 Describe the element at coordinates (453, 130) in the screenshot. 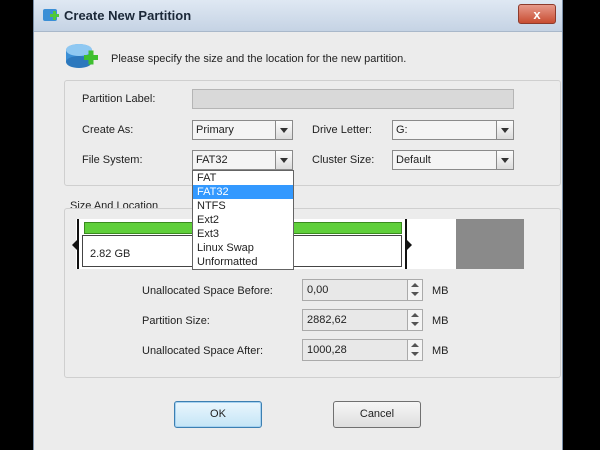

I see `drive-letter-select: G:` at that location.